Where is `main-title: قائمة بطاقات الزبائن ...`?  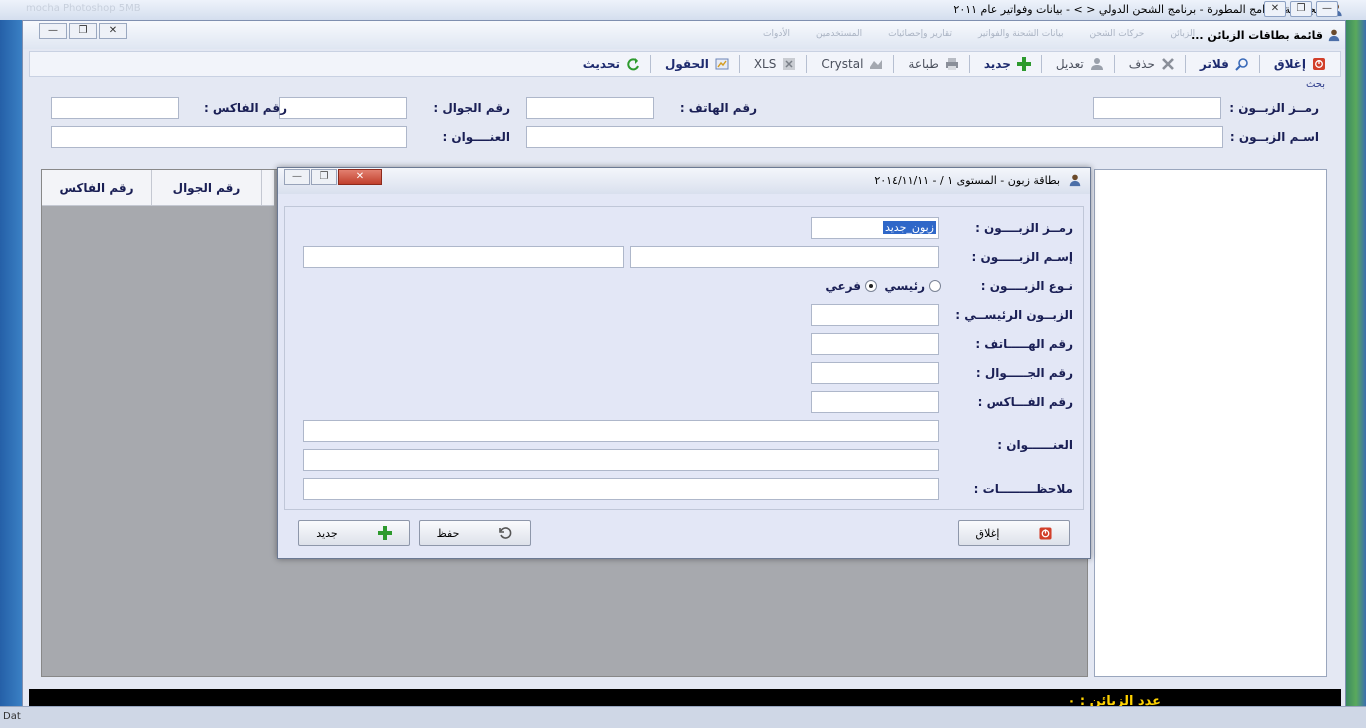 main-title: قائمة بطاقات الزبائن ... is located at coordinates (1257, 35).